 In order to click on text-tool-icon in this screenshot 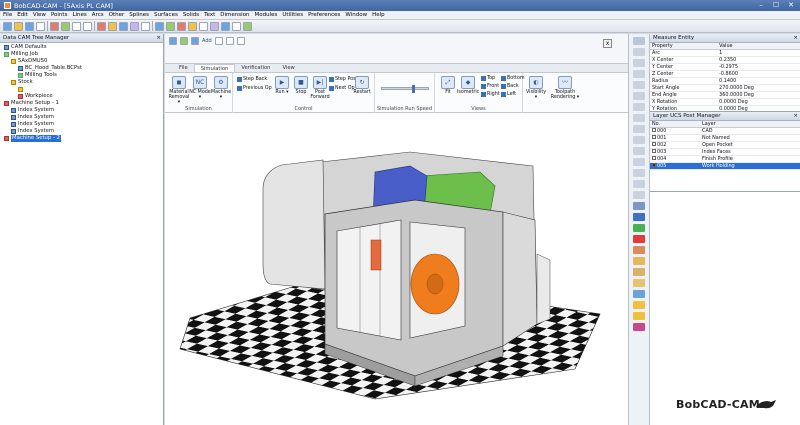, I will do `click(639, 118)`.